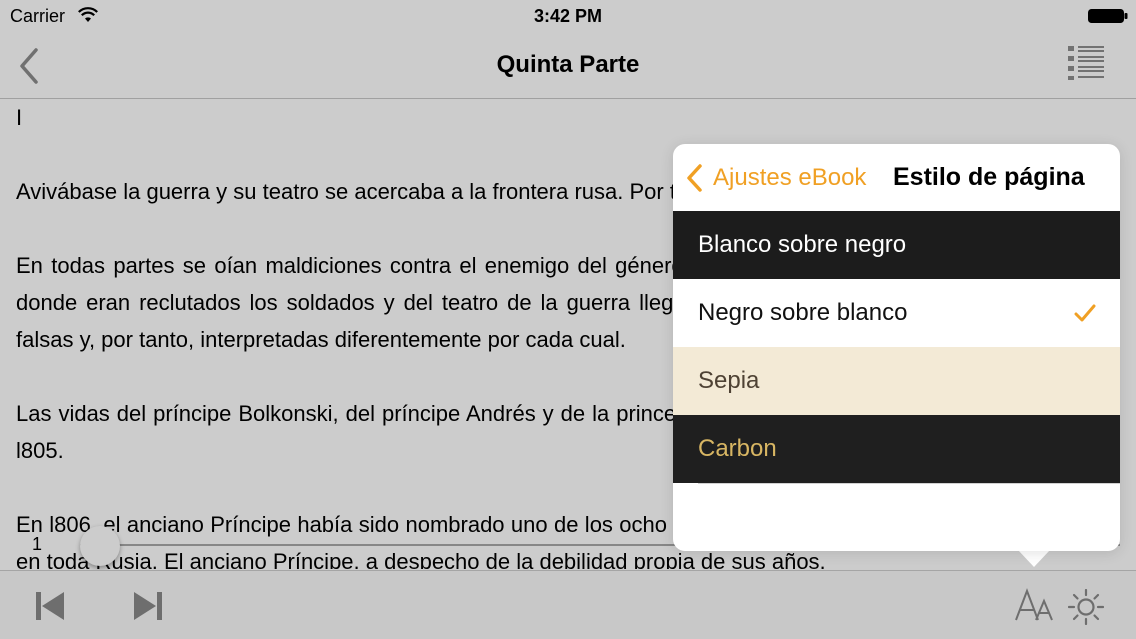 The image size is (1136, 639). I want to click on checkmark-icon, so click(1085, 313).